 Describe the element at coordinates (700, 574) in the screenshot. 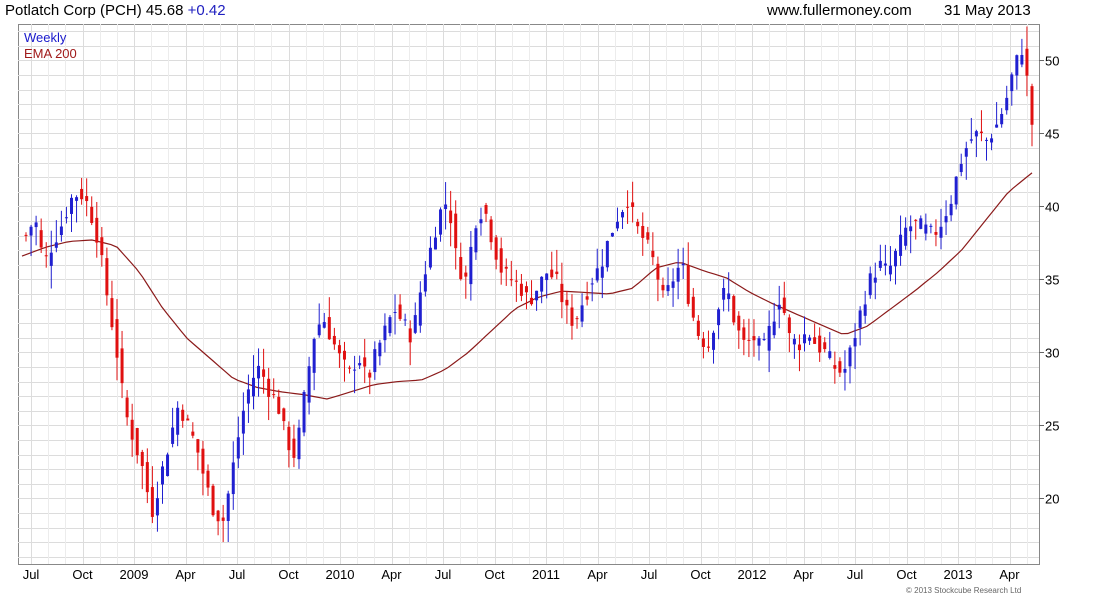

I see `x-tick-label: Oct` at that location.